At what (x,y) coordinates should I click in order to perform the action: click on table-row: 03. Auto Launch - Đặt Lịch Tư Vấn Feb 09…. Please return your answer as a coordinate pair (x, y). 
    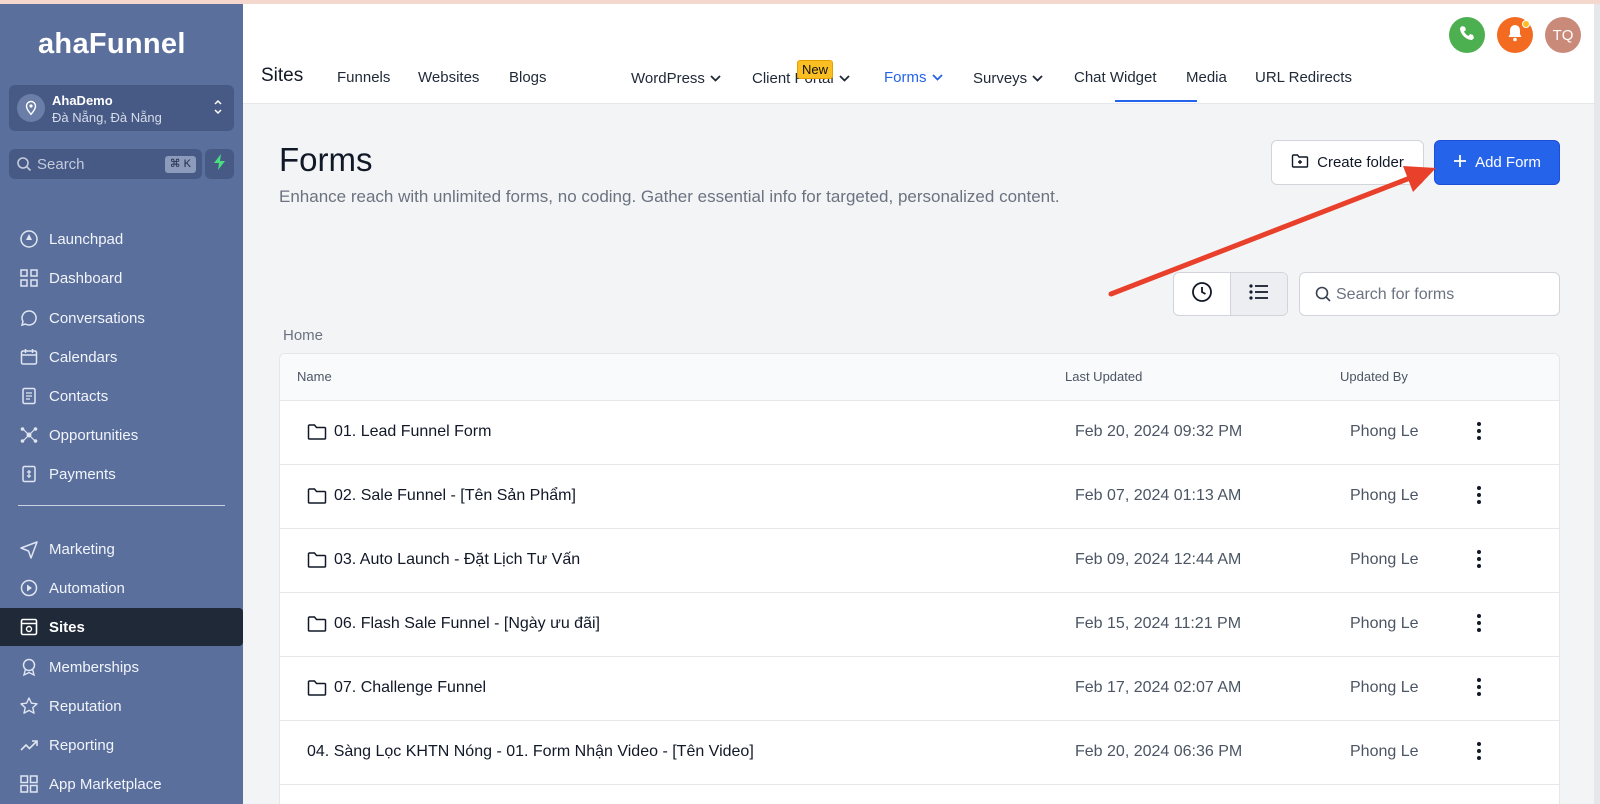
    Looking at the image, I should click on (919, 561).